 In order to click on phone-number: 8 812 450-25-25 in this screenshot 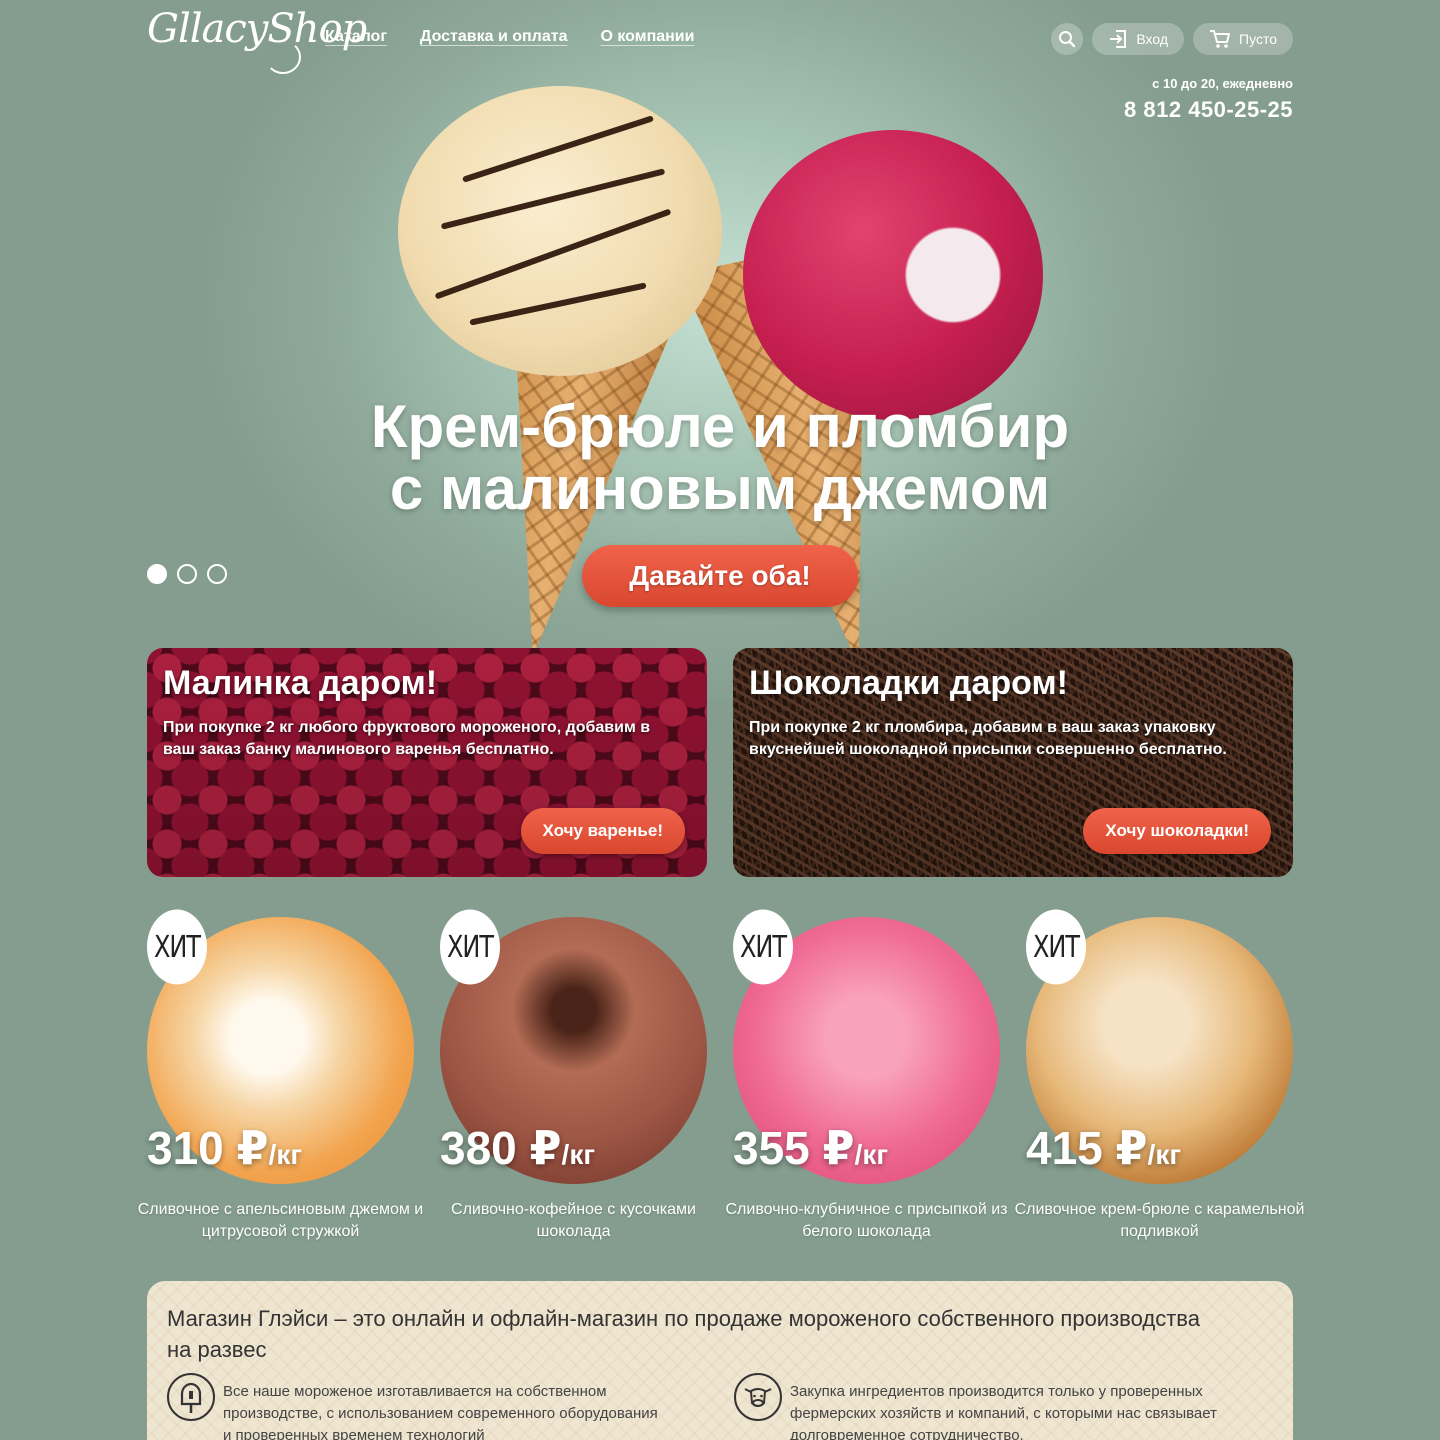, I will do `click(1208, 110)`.